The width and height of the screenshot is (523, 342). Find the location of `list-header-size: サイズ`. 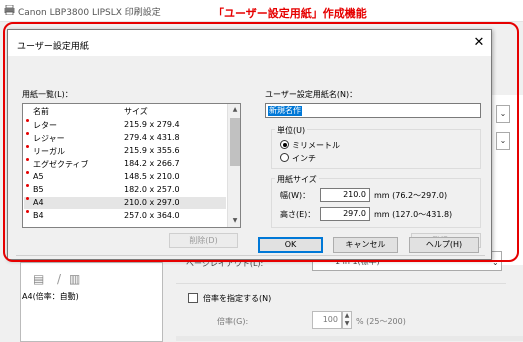

list-header-size: サイズ is located at coordinates (136, 111).